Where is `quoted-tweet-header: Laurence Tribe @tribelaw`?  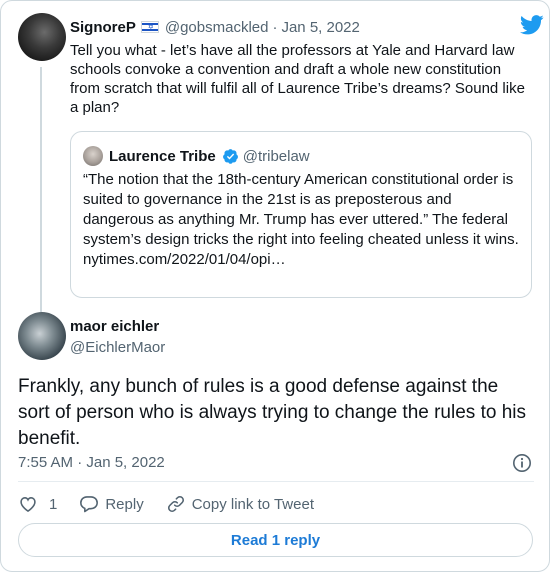
quoted-tweet-header: Laurence Tribe @tribelaw is located at coordinates (196, 156).